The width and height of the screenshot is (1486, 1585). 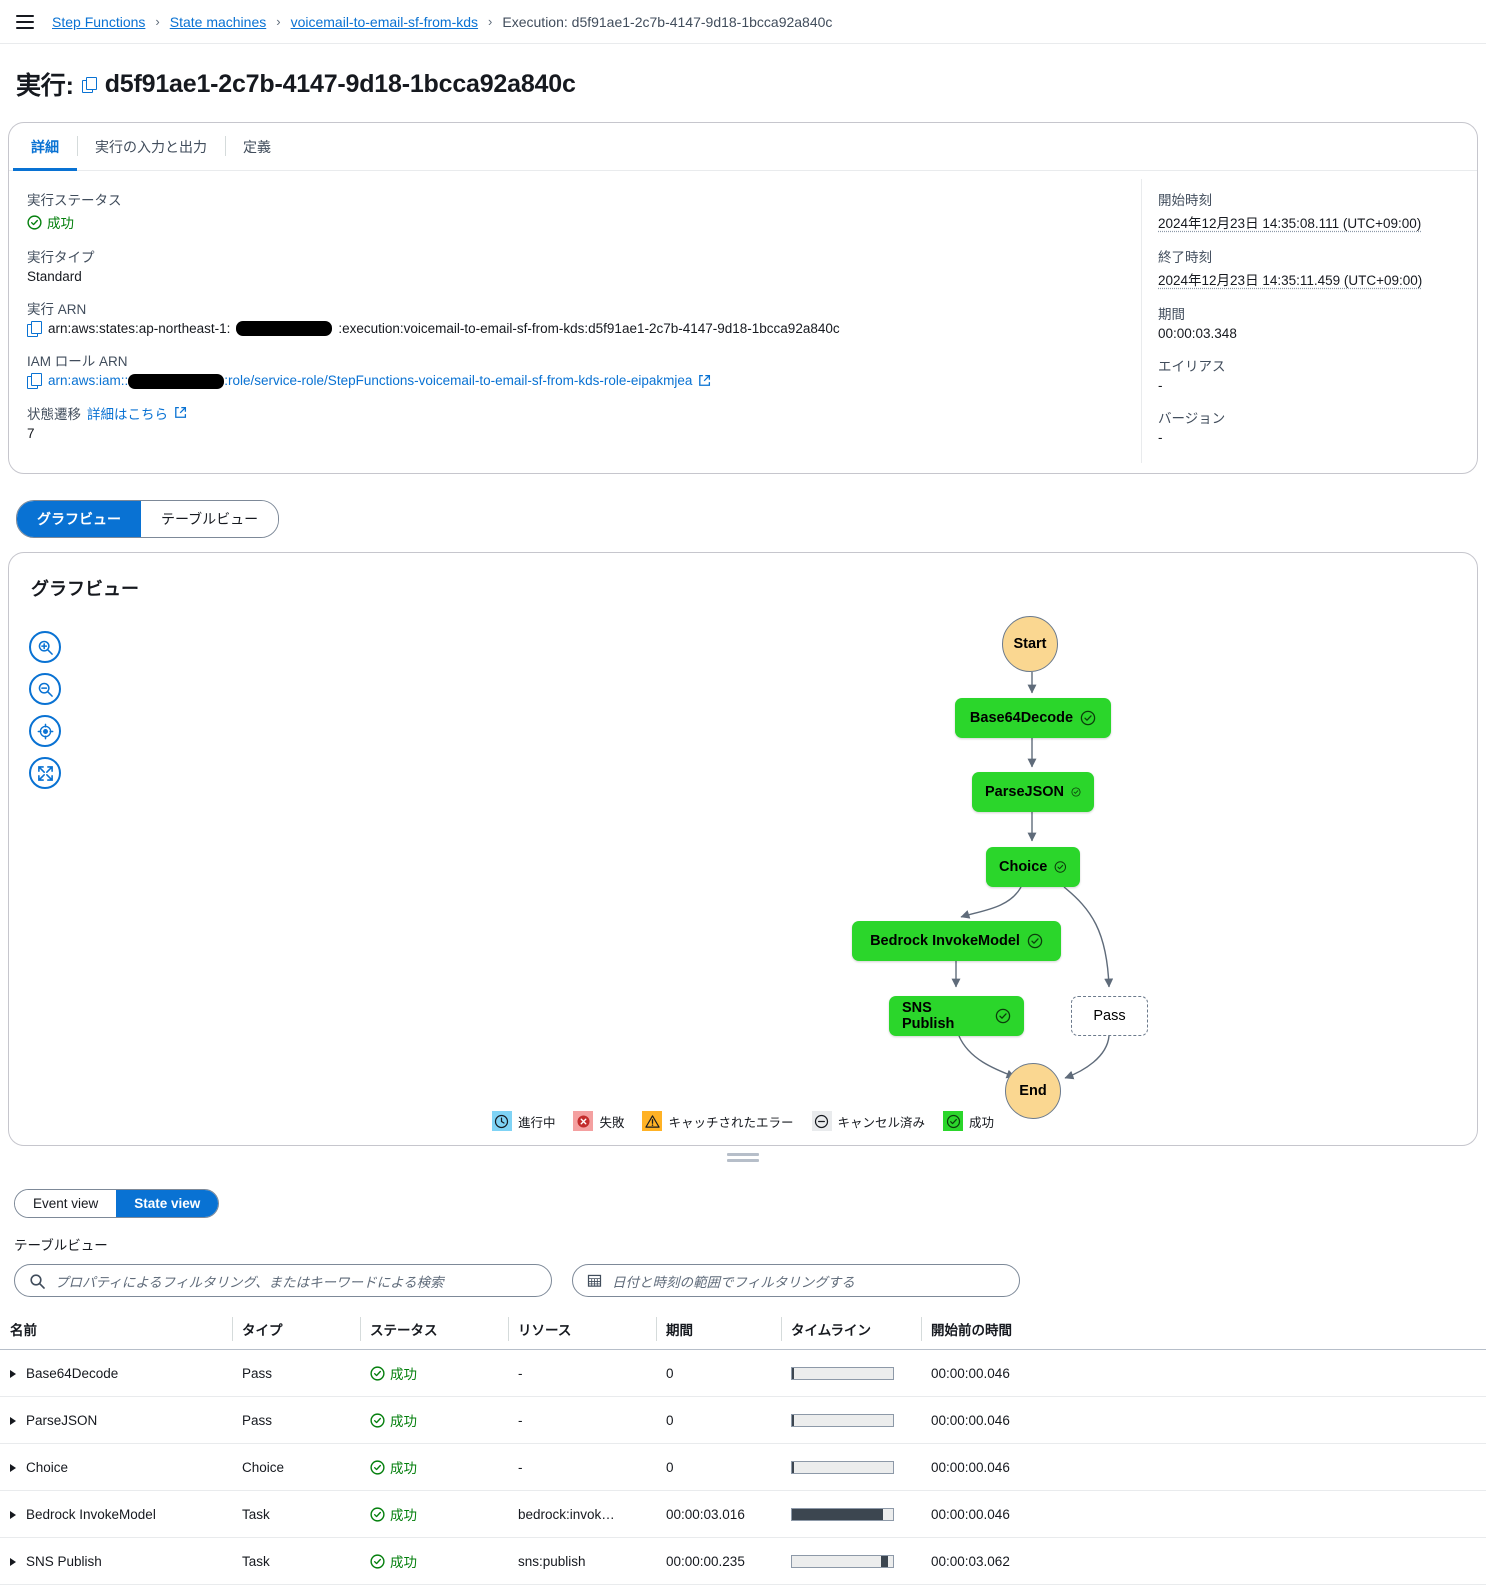 I want to click on breadcrumb-item-step-functions: Step Functions, so click(x=98, y=22).